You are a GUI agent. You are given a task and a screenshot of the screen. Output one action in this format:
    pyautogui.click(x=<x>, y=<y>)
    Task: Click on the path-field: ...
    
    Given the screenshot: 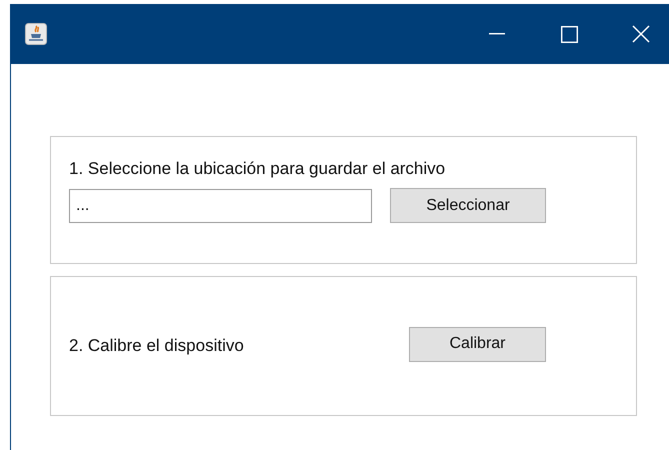 What is the action you would take?
    pyautogui.click(x=220, y=205)
    